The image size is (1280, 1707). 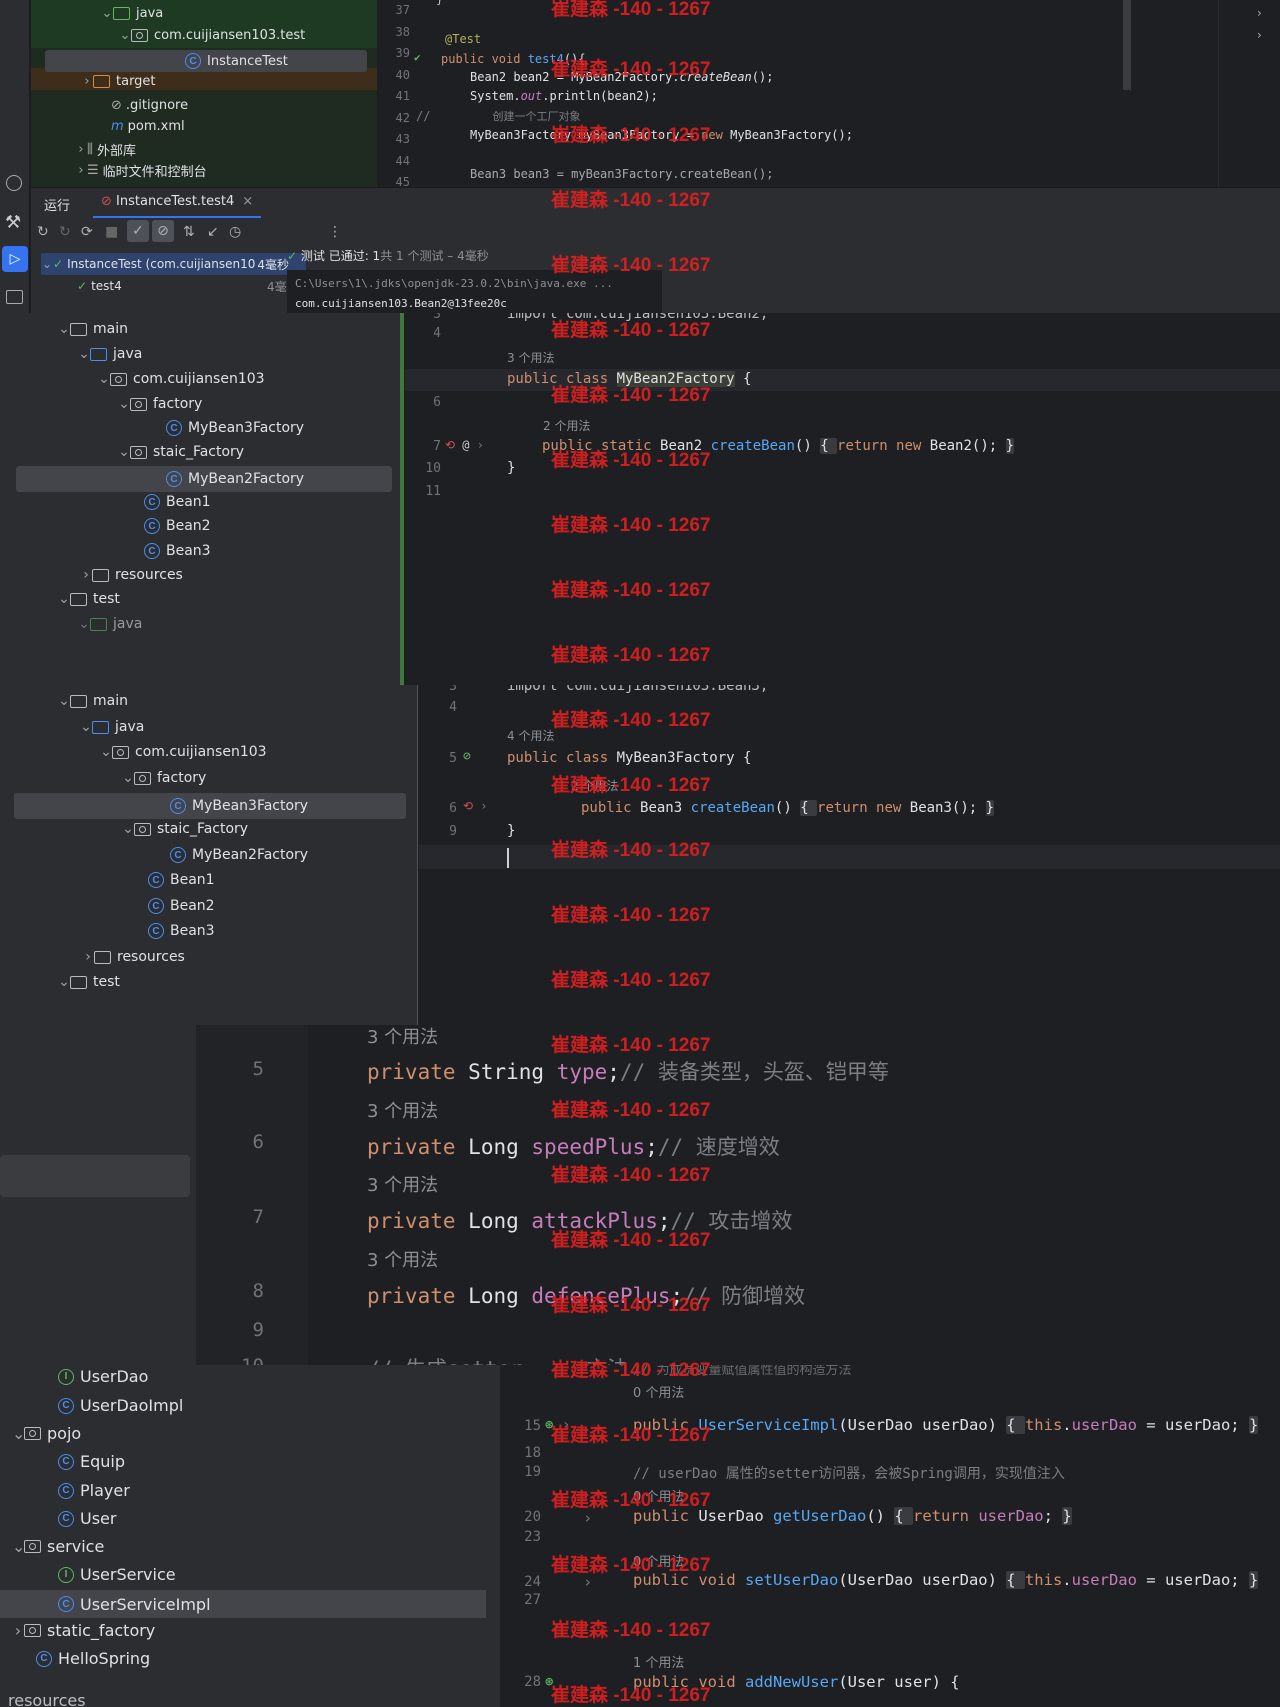 I want to click on show-passed-icon: ✓, so click(x=138, y=231).